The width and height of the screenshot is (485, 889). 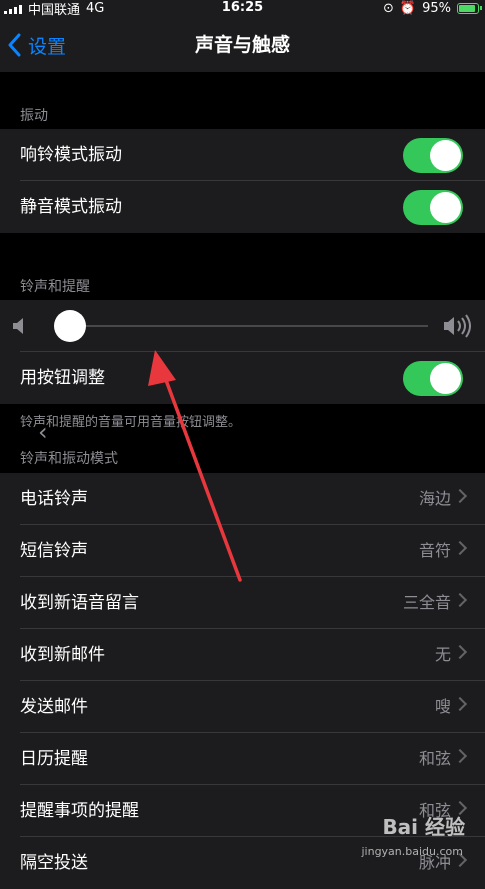 I want to click on status-bar: 中国联通 4G 16:25 ⊙ ⏰ 95%, so click(x=242, y=9).